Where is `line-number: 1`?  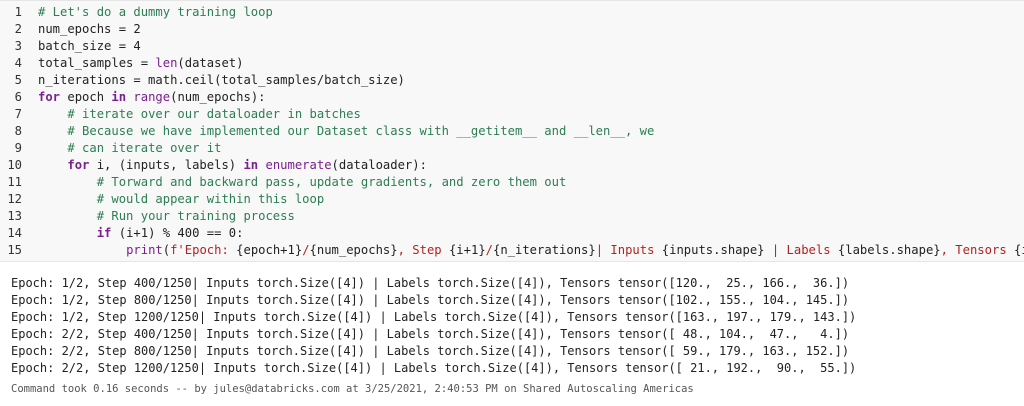
line-number: 1 is located at coordinates (18, 12).